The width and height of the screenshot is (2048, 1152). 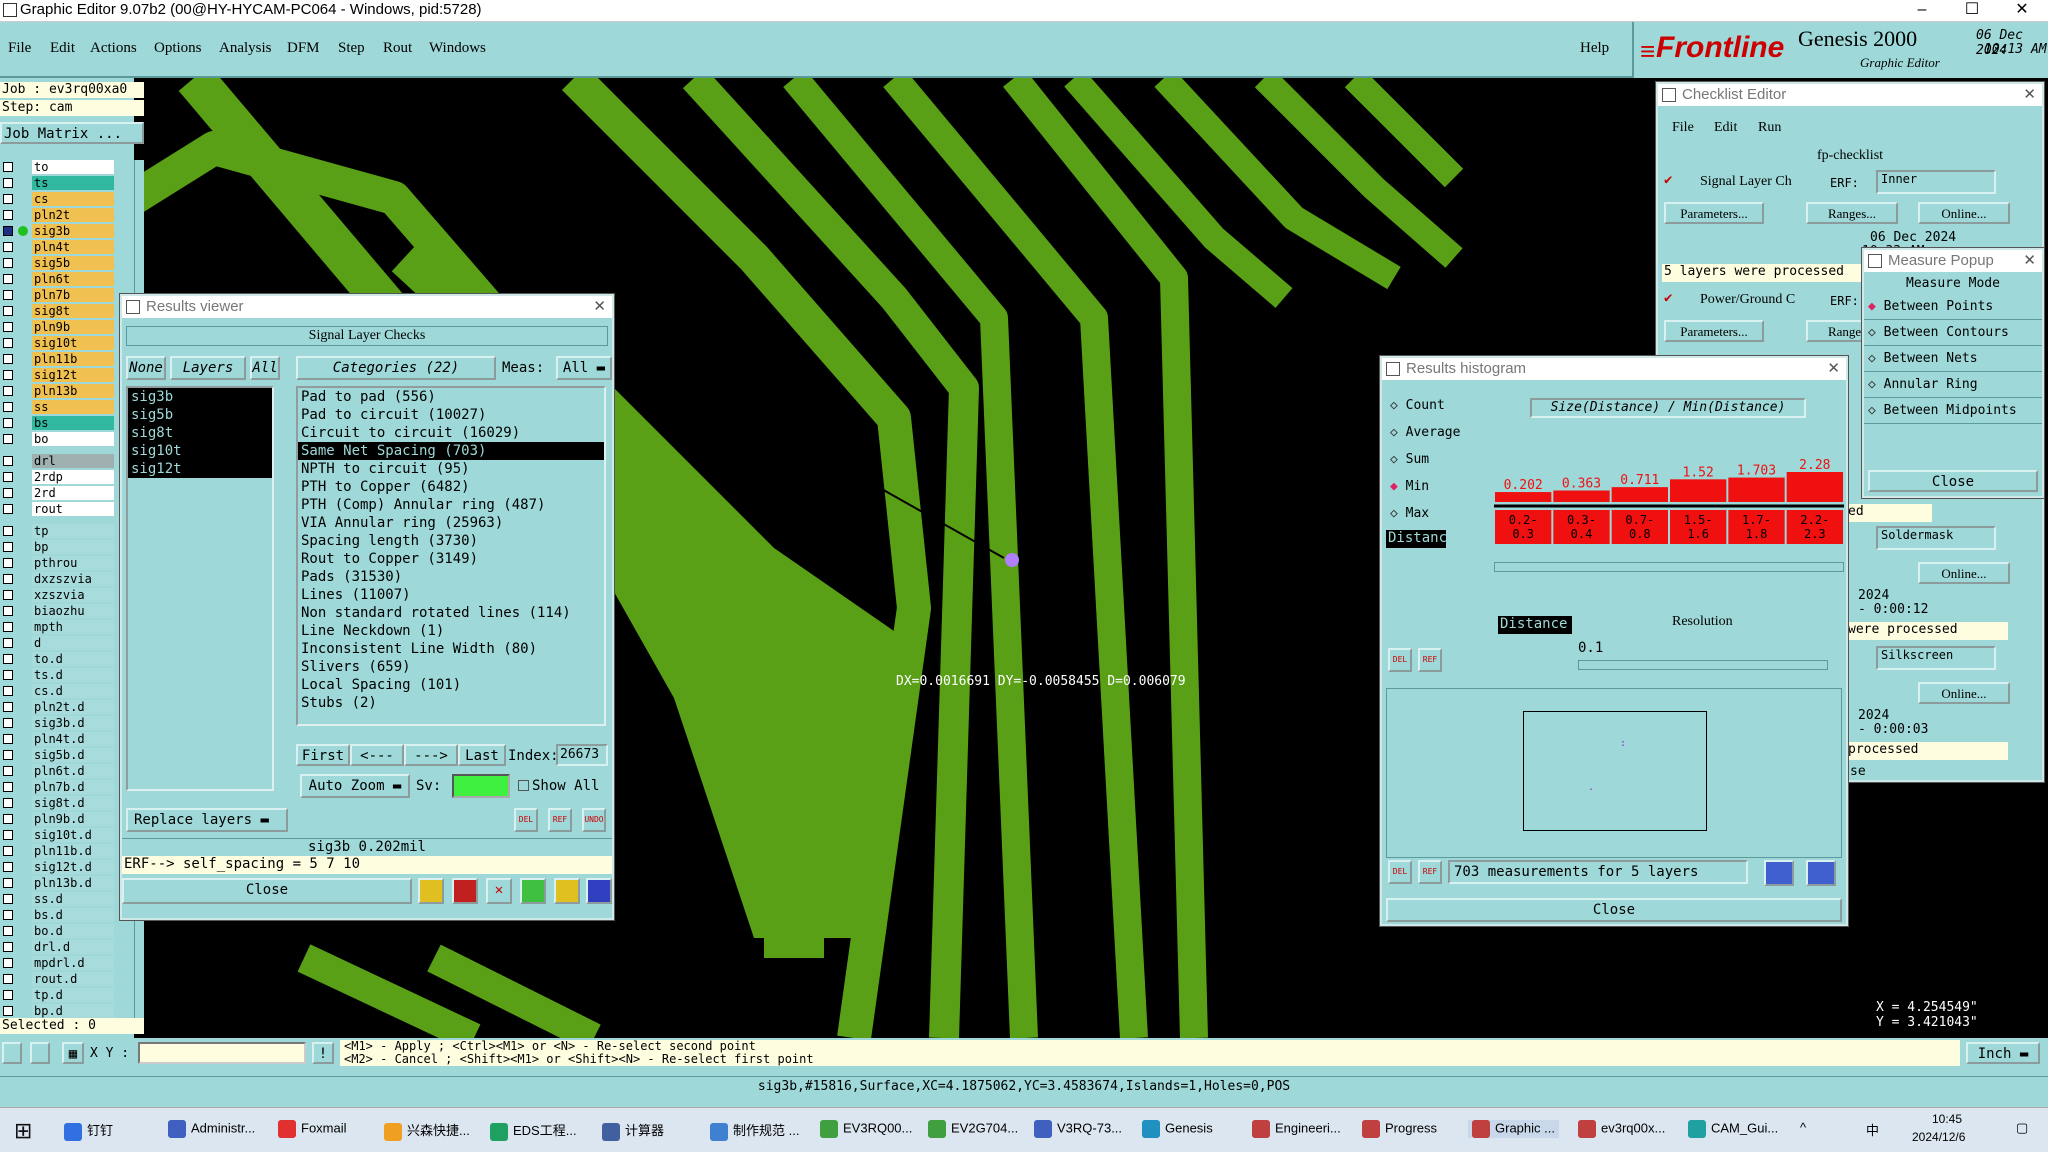 What do you see at coordinates (303, 48) in the screenshot?
I see `menu-dfm: DFM` at bounding box center [303, 48].